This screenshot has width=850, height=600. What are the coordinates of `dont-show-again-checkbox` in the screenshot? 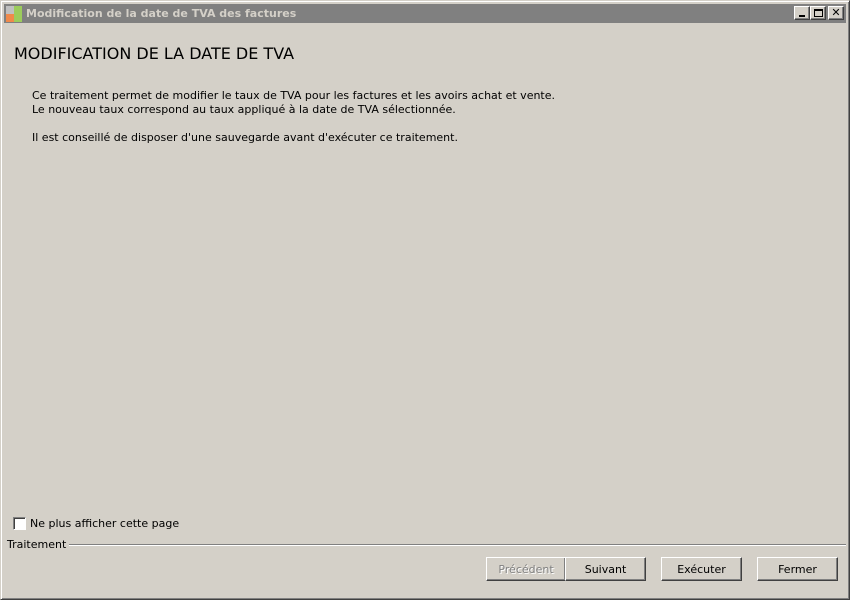 It's located at (19, 523).